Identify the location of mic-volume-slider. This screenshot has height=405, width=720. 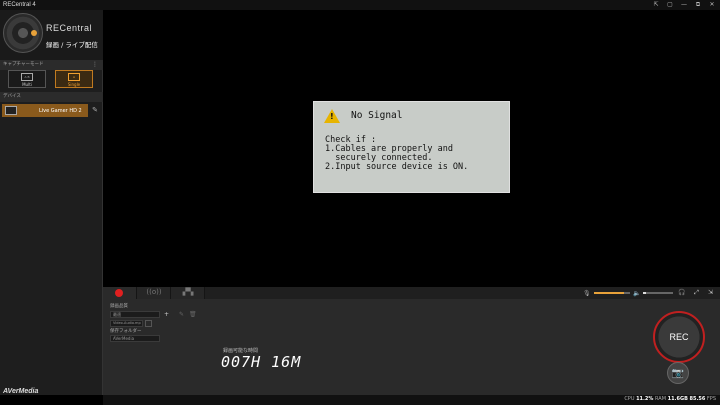
(611, 293).